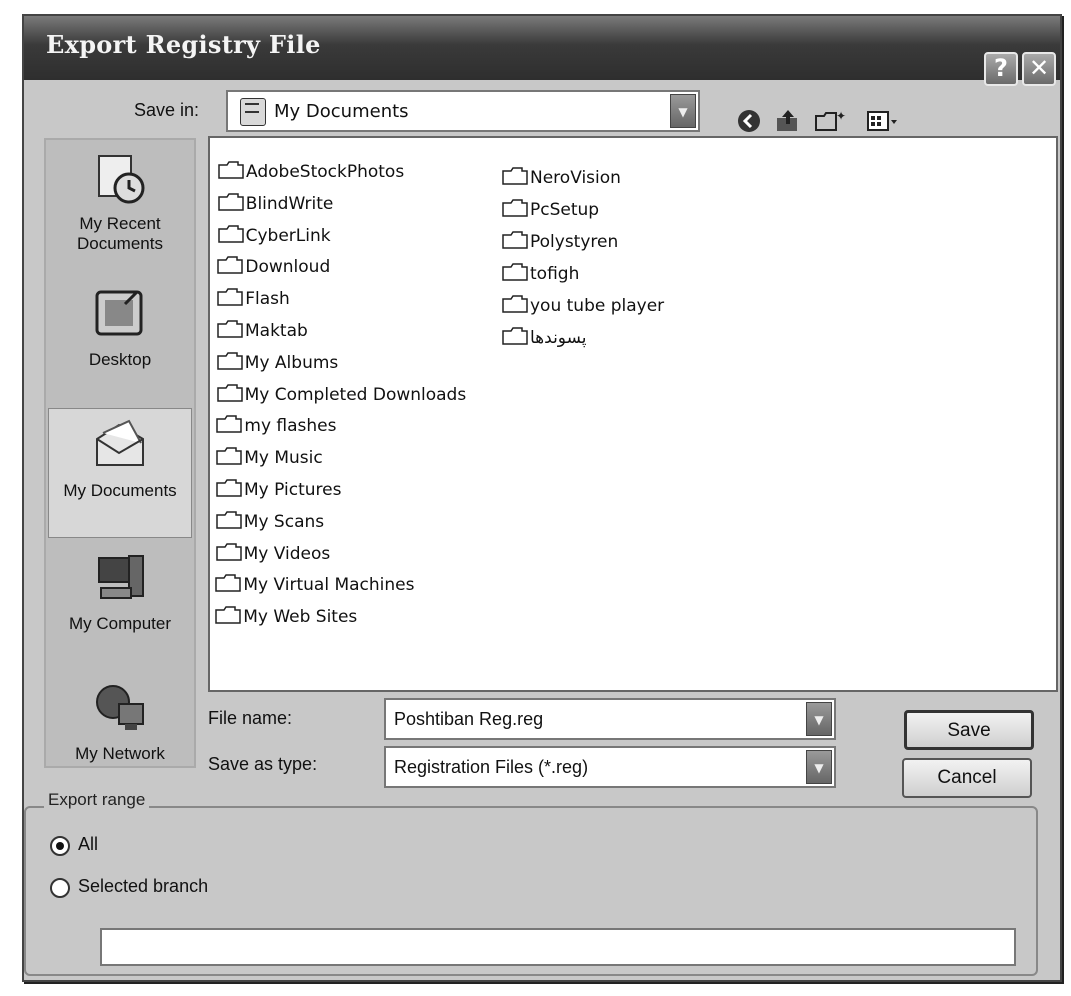  Describe the element at coordinates (284, 521) in the screenshot. I see `file-item-label: My Scans` at that location.